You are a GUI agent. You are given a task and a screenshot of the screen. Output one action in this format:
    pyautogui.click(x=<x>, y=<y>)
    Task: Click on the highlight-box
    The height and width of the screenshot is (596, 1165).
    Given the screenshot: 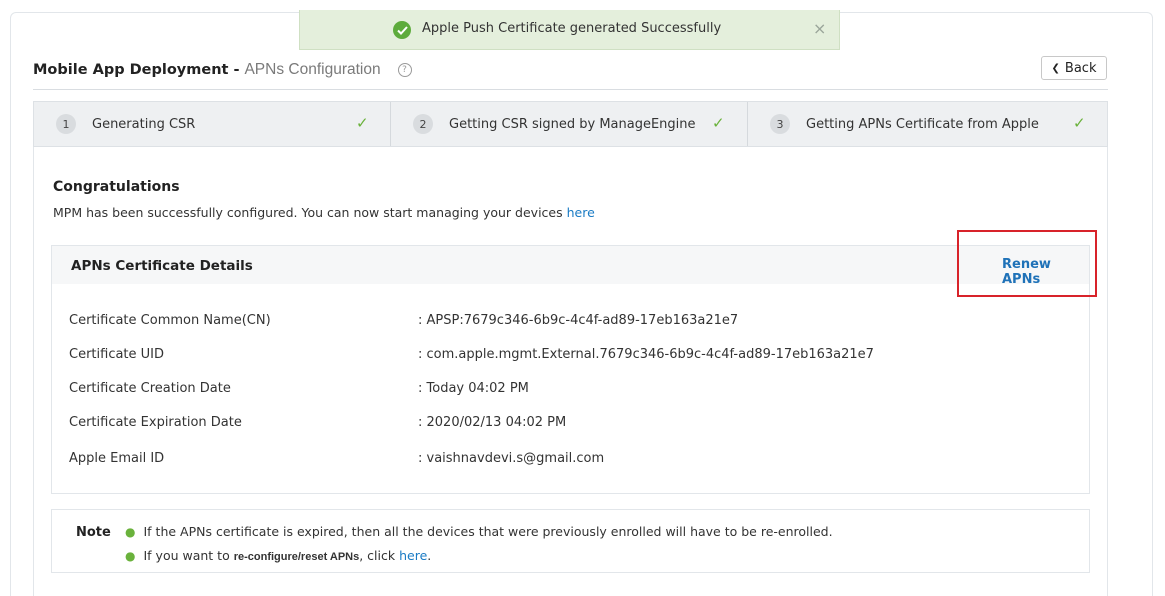 What is the action you would take?
    pyautogui.click(x=1027, y=263)
    